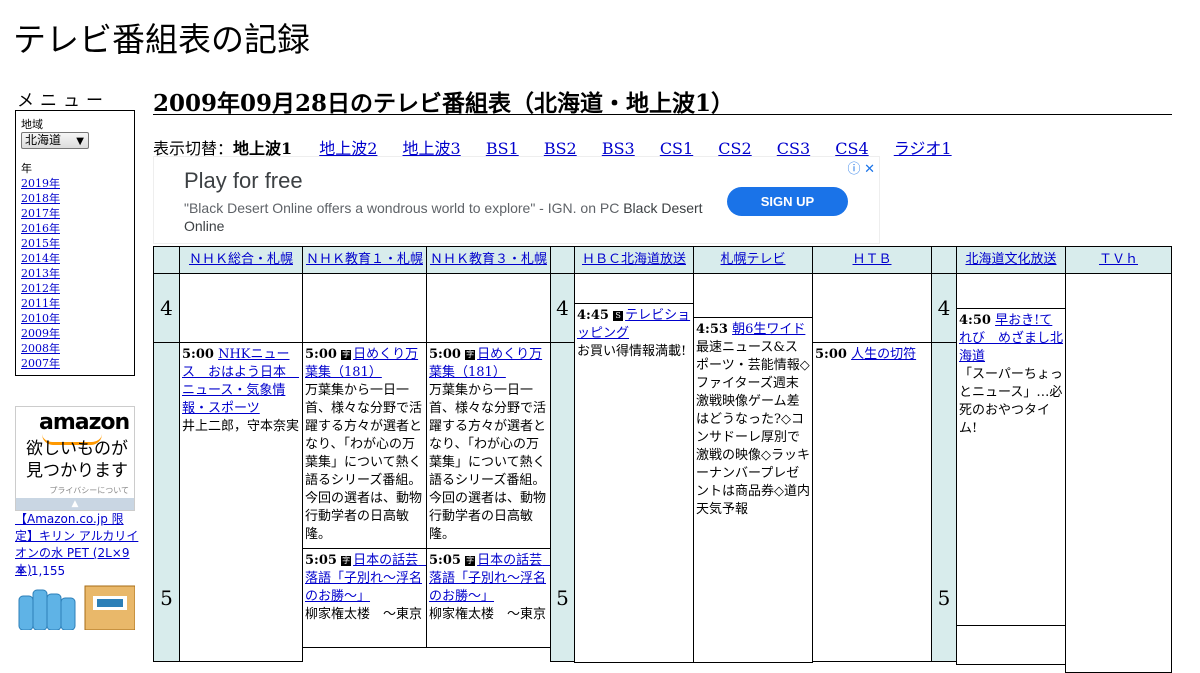 Image resolution: width=1200 pixels, height=673 pixels. Describe the element at coordinates (241, 260) in the screenshot. I see `channel-header: ＮＨＫ総合・札幌` at that location.